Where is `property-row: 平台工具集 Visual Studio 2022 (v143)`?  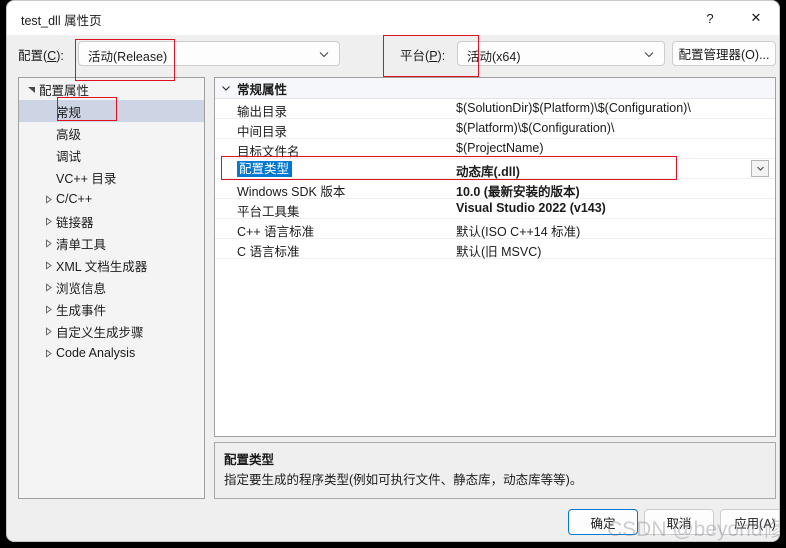 property-row: 平台工具集 Visual Studio 2022 (v143) is located at coordinates (495, 209).